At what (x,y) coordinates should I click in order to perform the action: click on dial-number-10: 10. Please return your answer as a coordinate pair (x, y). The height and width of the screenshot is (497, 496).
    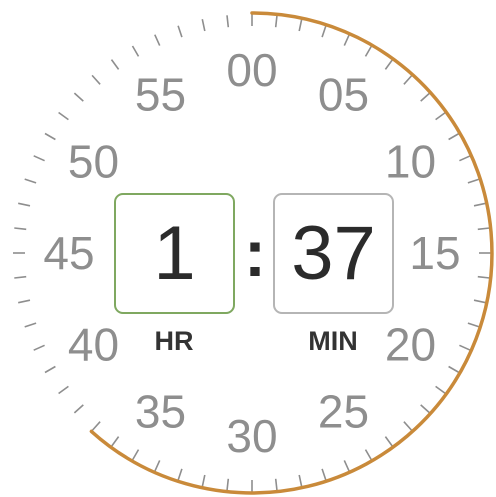
    Looking at the image, I should click on (410, 162).